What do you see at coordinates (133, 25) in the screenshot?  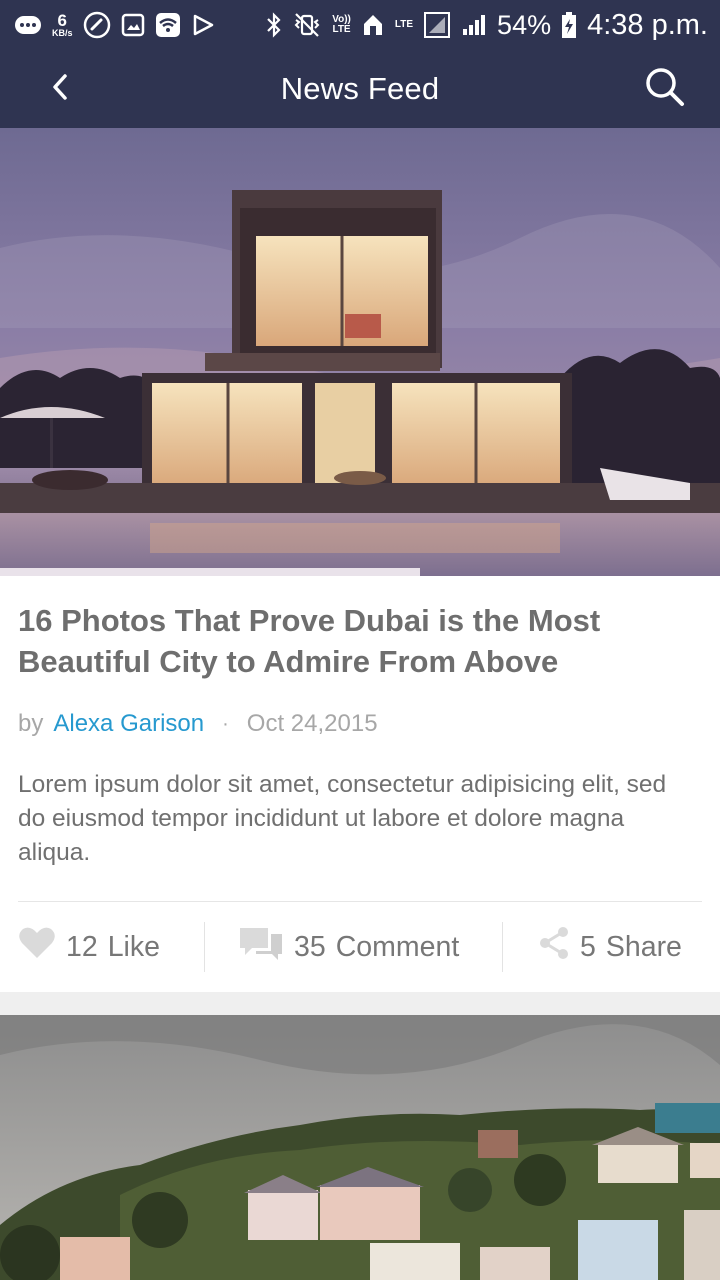 I see `gallery-icon` at bounding box center [133, 25].